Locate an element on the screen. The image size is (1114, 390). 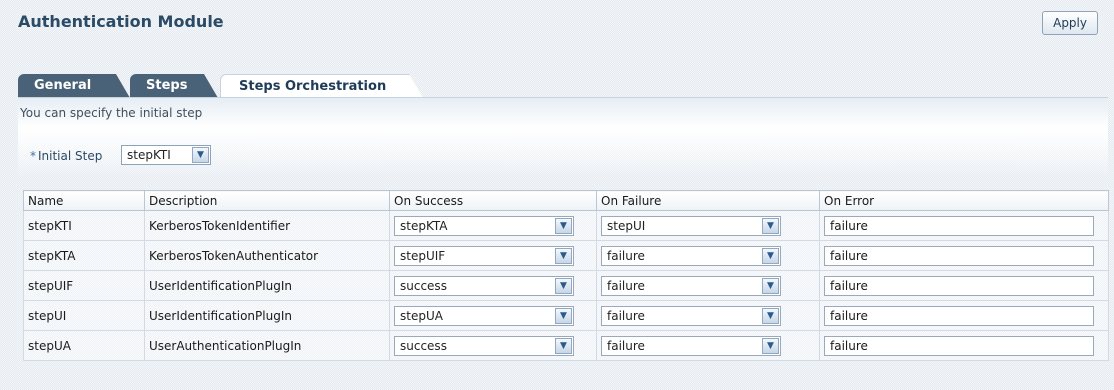
tab-general: General is located at coordinates (74, 86).